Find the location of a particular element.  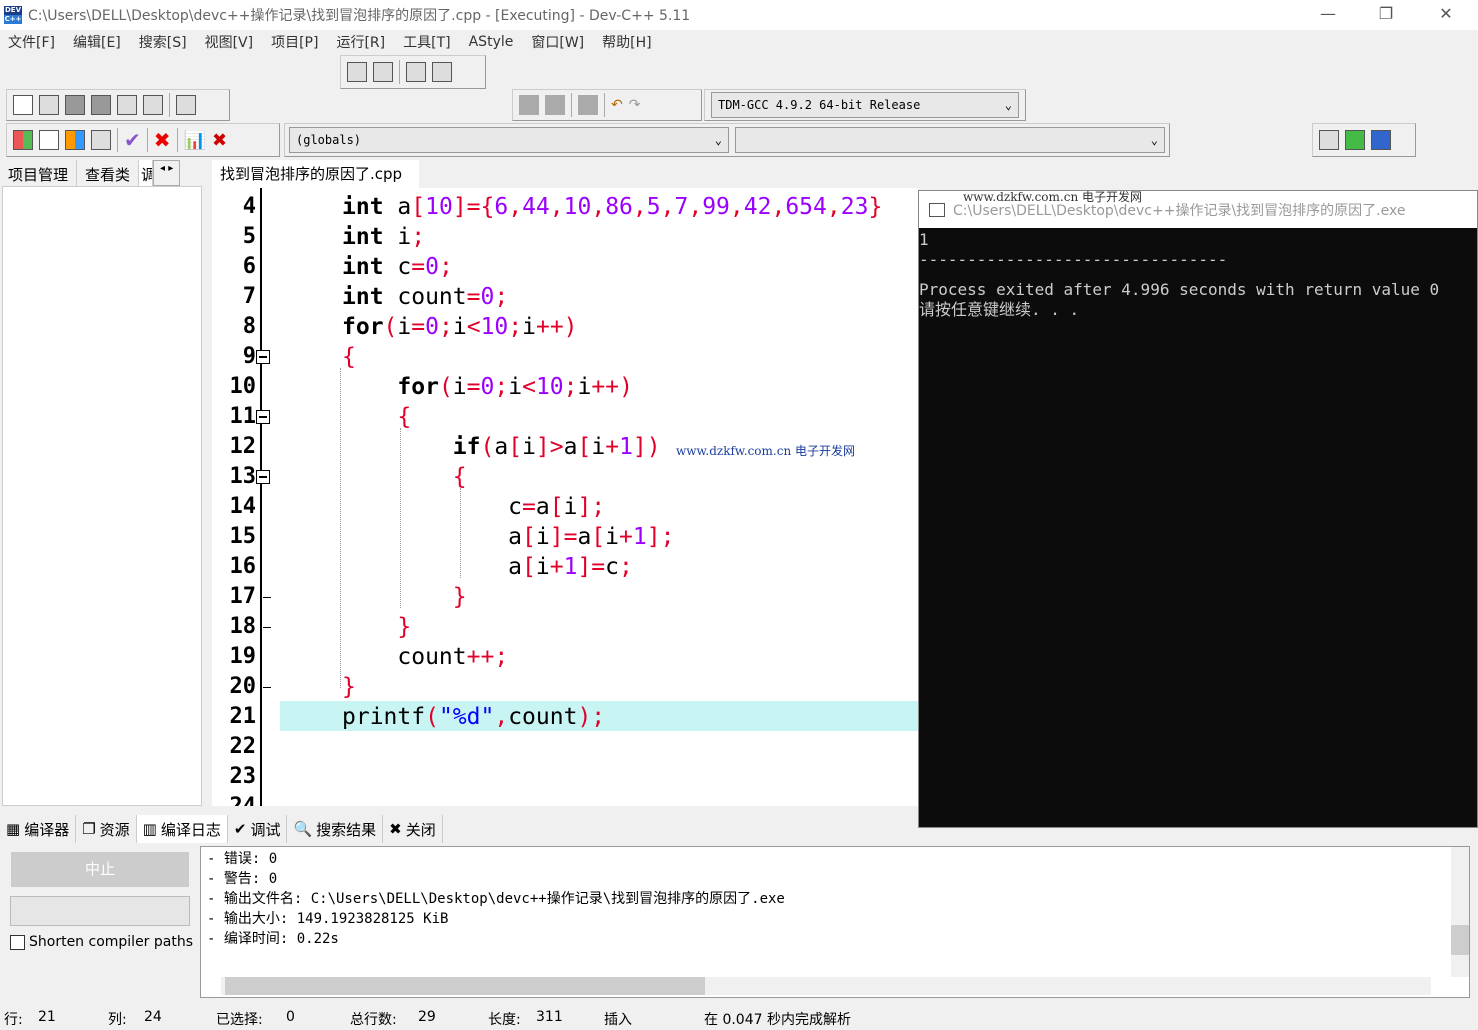

compile-run-icon is located at coordinates (75, 140).